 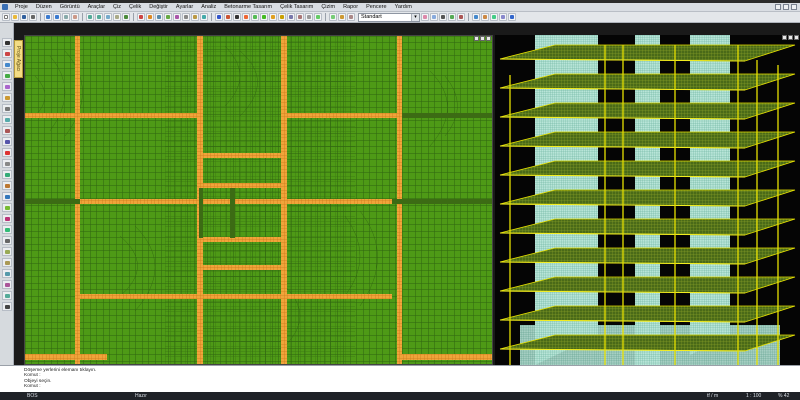 I want to click on opening-tool-icon, so click(x=204, y=17).